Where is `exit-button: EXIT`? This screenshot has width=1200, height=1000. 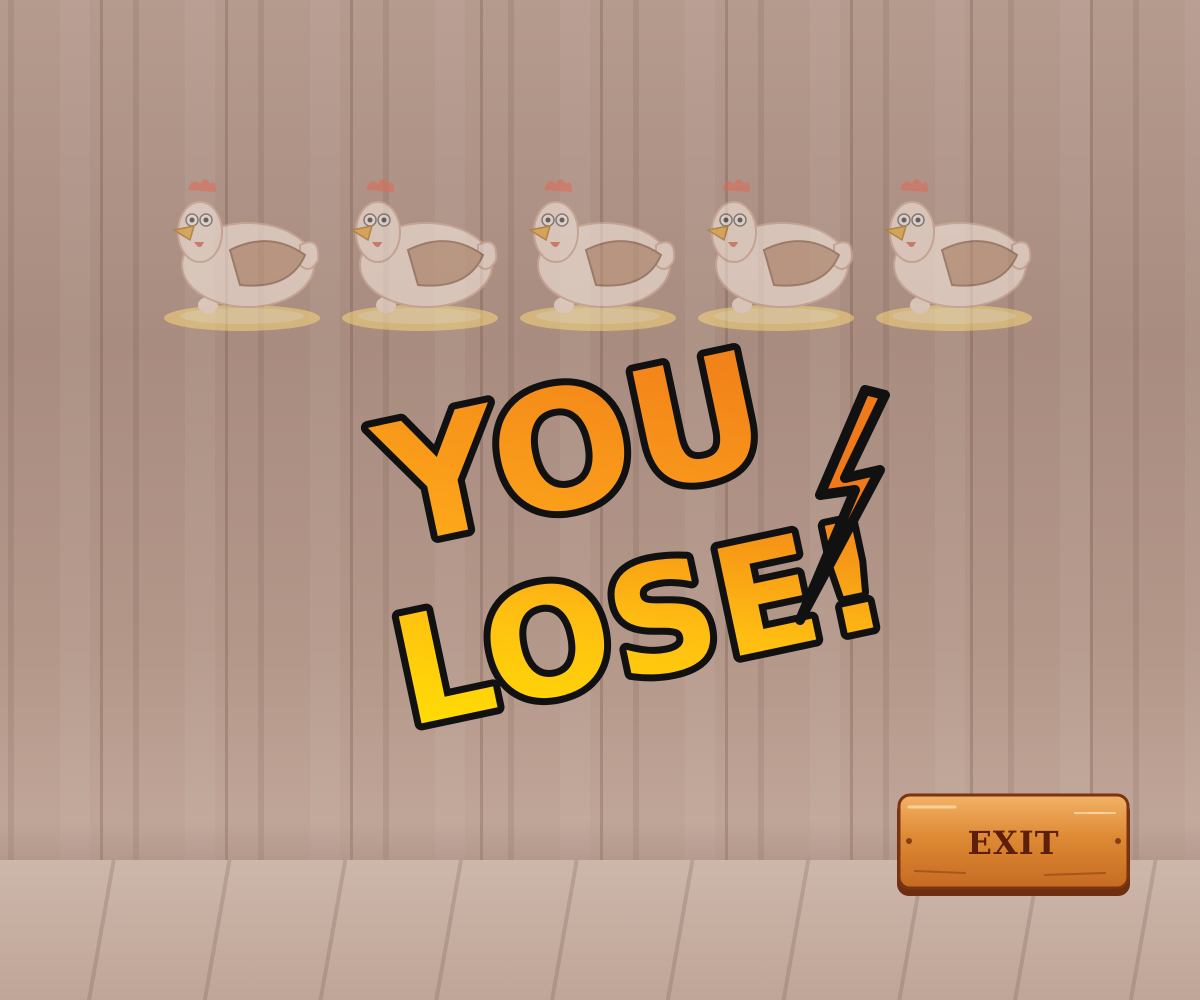
exit-button: EXIT is located at coordinates (1013, 845).